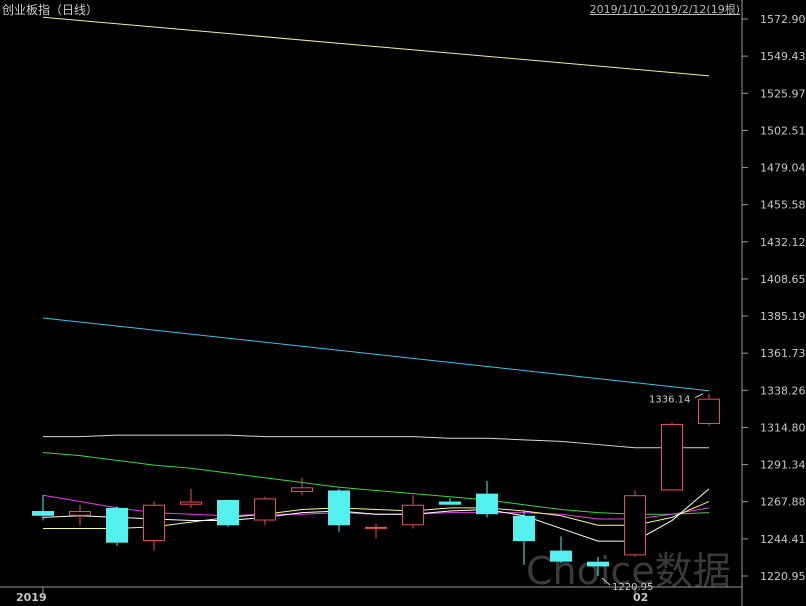 This screenshot has width=806, height=606. Describe the element at coordinates (783, 353) in the screenshot. I see `price-tick-label: 1361.73` at that location.